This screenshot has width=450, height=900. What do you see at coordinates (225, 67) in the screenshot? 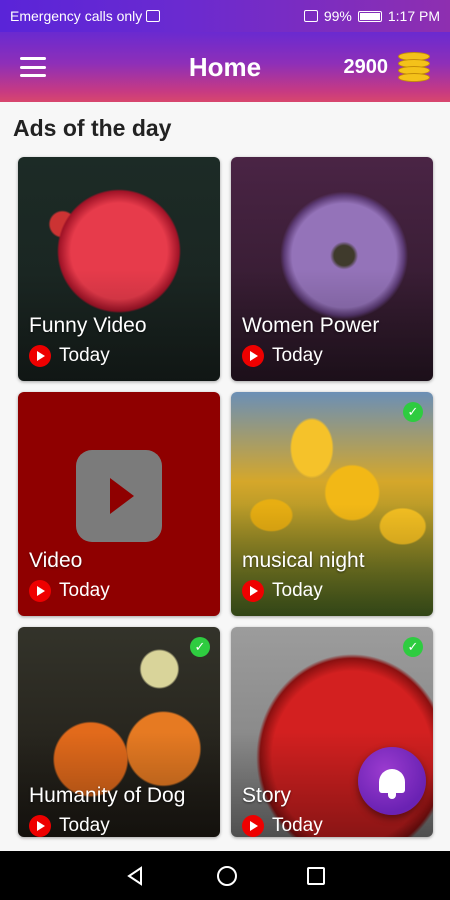
I see `app-bar: Home 2900` at bounding box center [225, 67].